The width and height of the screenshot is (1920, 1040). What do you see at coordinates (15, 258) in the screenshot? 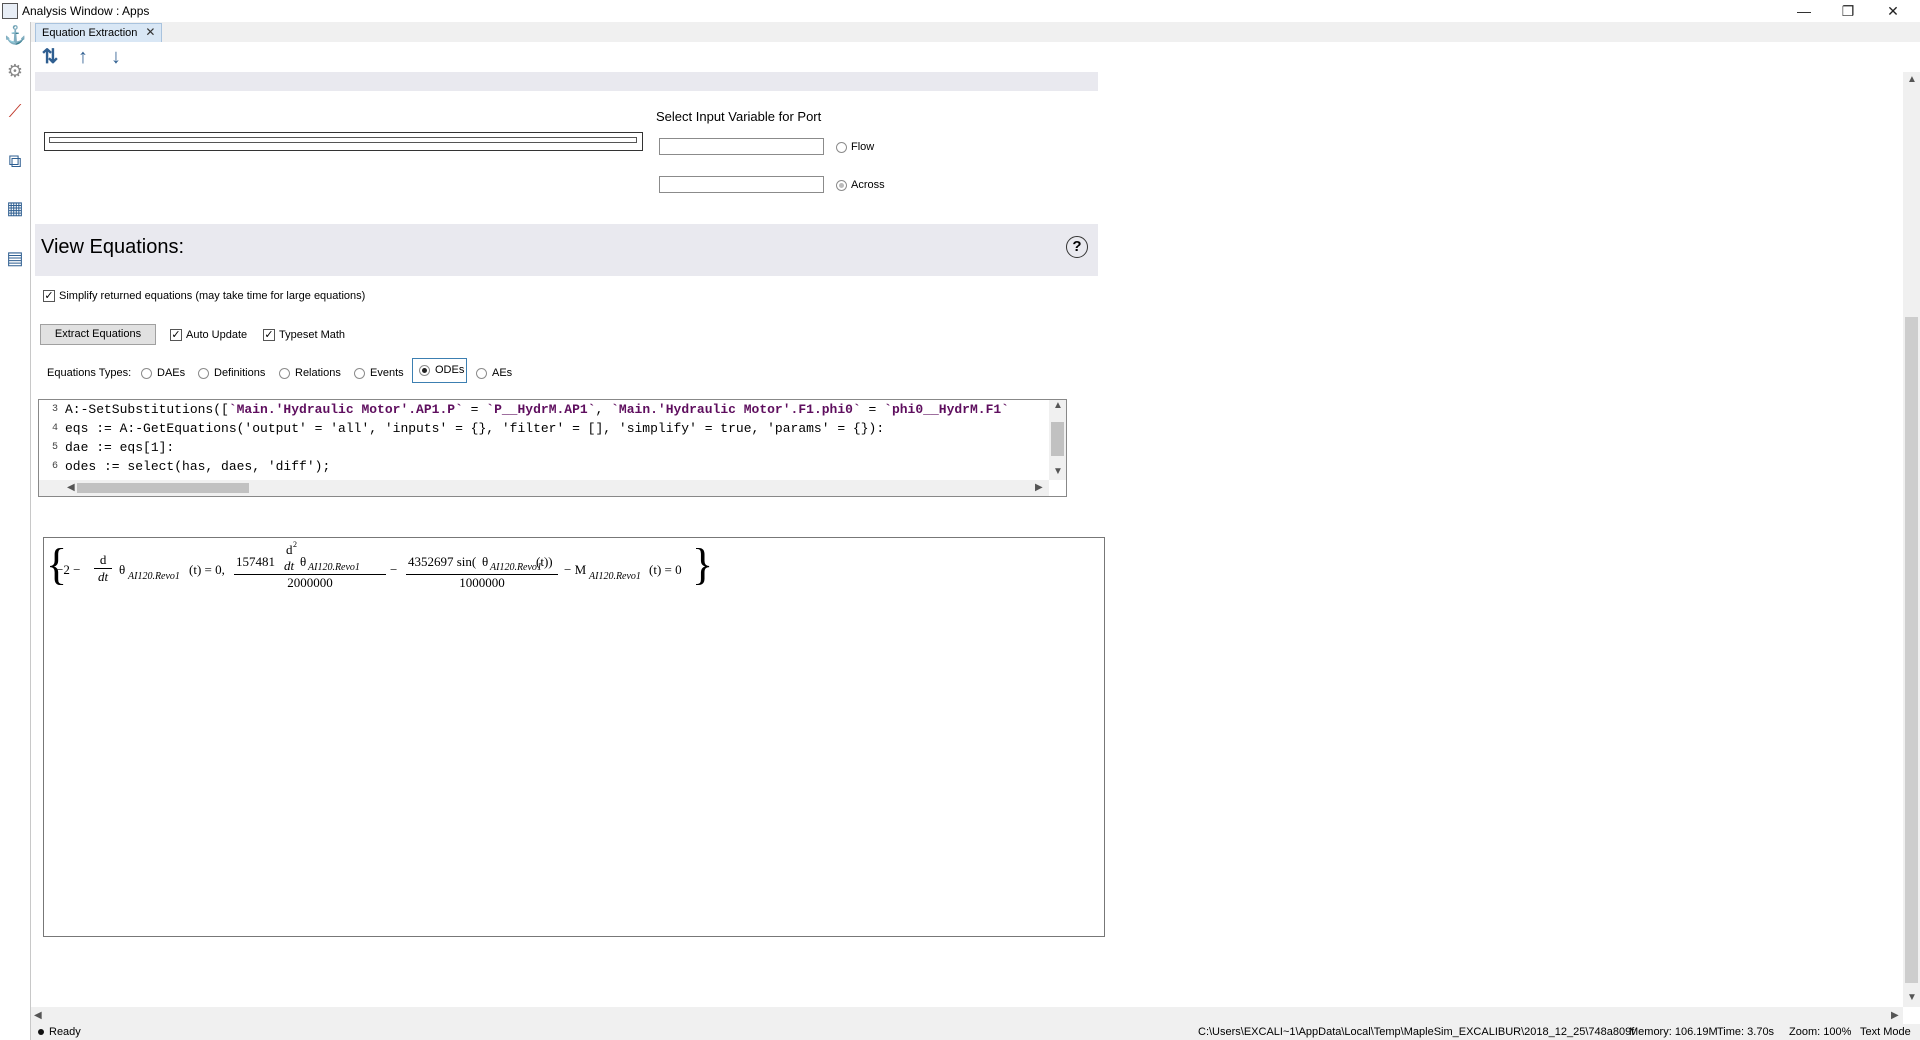
I see `book-icon: ▤` at bounding box center [15, 258].